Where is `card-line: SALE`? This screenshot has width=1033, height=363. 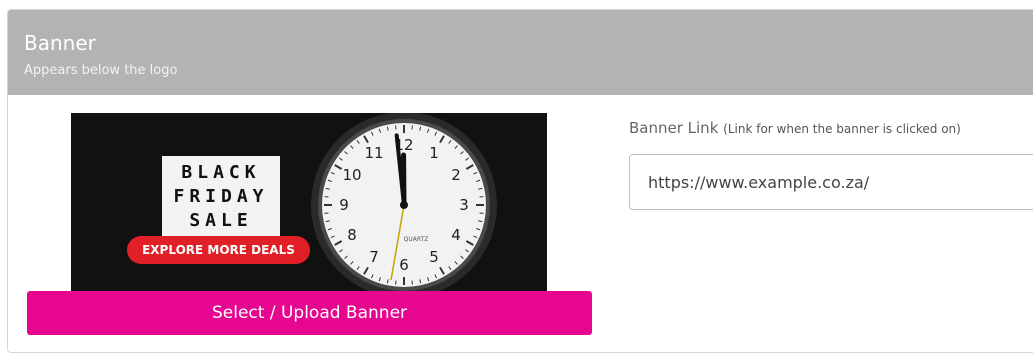 card-line: SALE is located at coordinates (221, 220).